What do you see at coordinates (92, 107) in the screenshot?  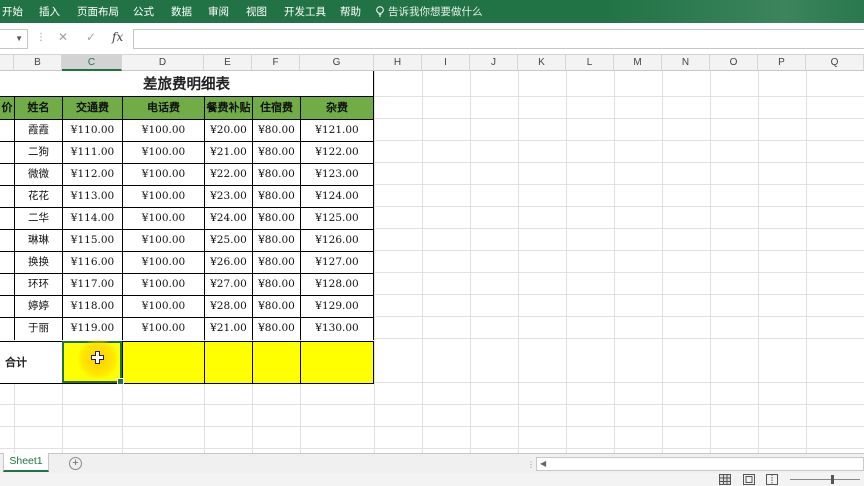 I see `header-cell-transport: 交通费` at bounding box center [92, 107].